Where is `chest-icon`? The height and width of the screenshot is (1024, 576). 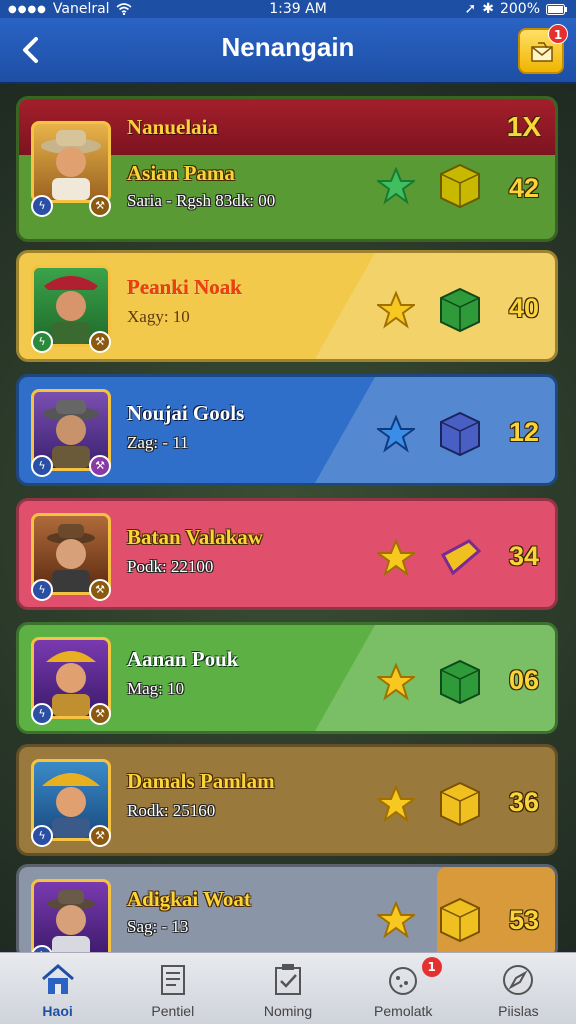 chest-icon is located at coordinates (460, 920).